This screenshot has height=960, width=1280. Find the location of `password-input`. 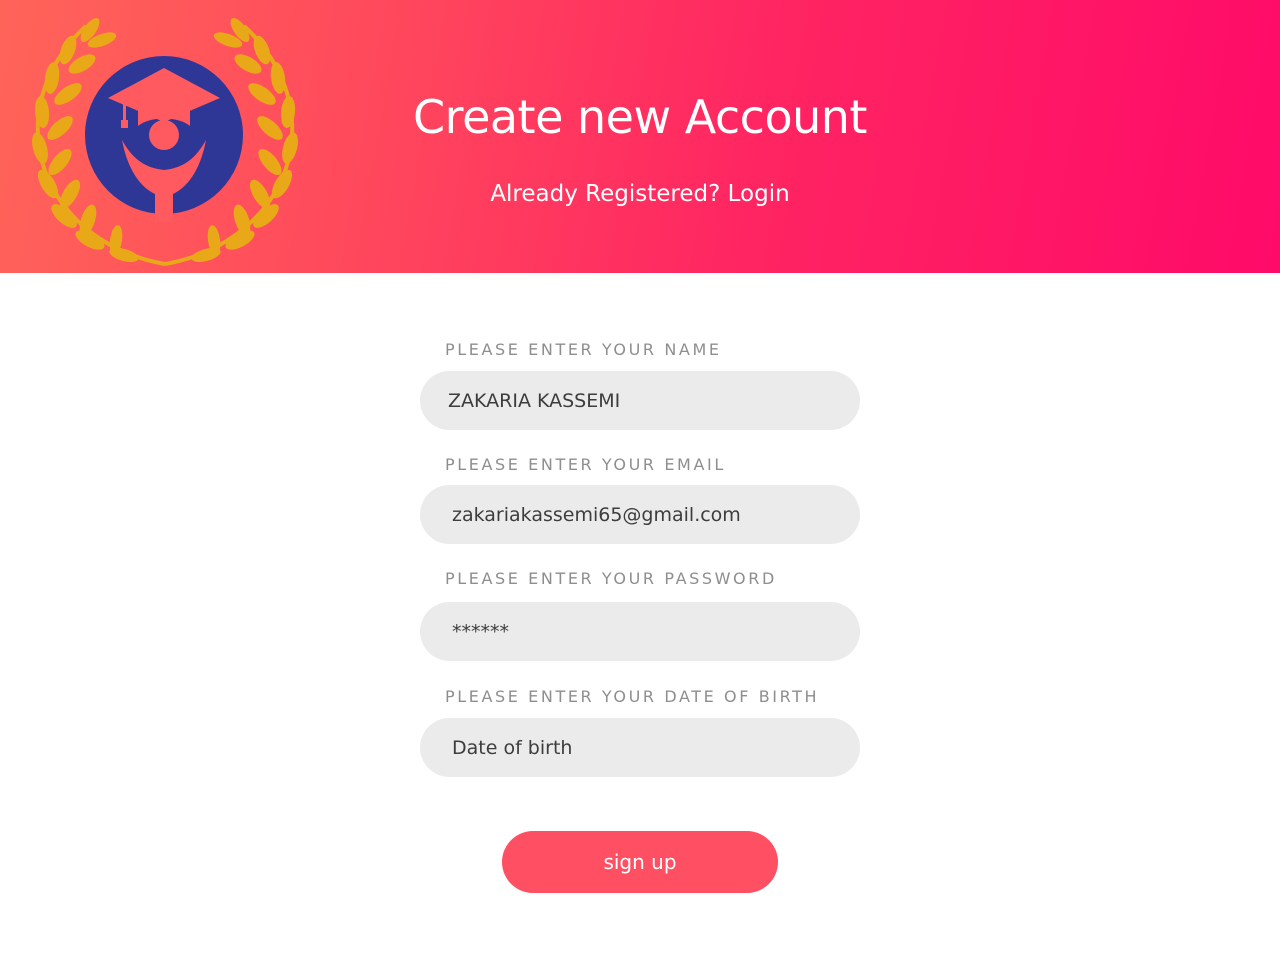

password-input is located at coordinates (640, 631).